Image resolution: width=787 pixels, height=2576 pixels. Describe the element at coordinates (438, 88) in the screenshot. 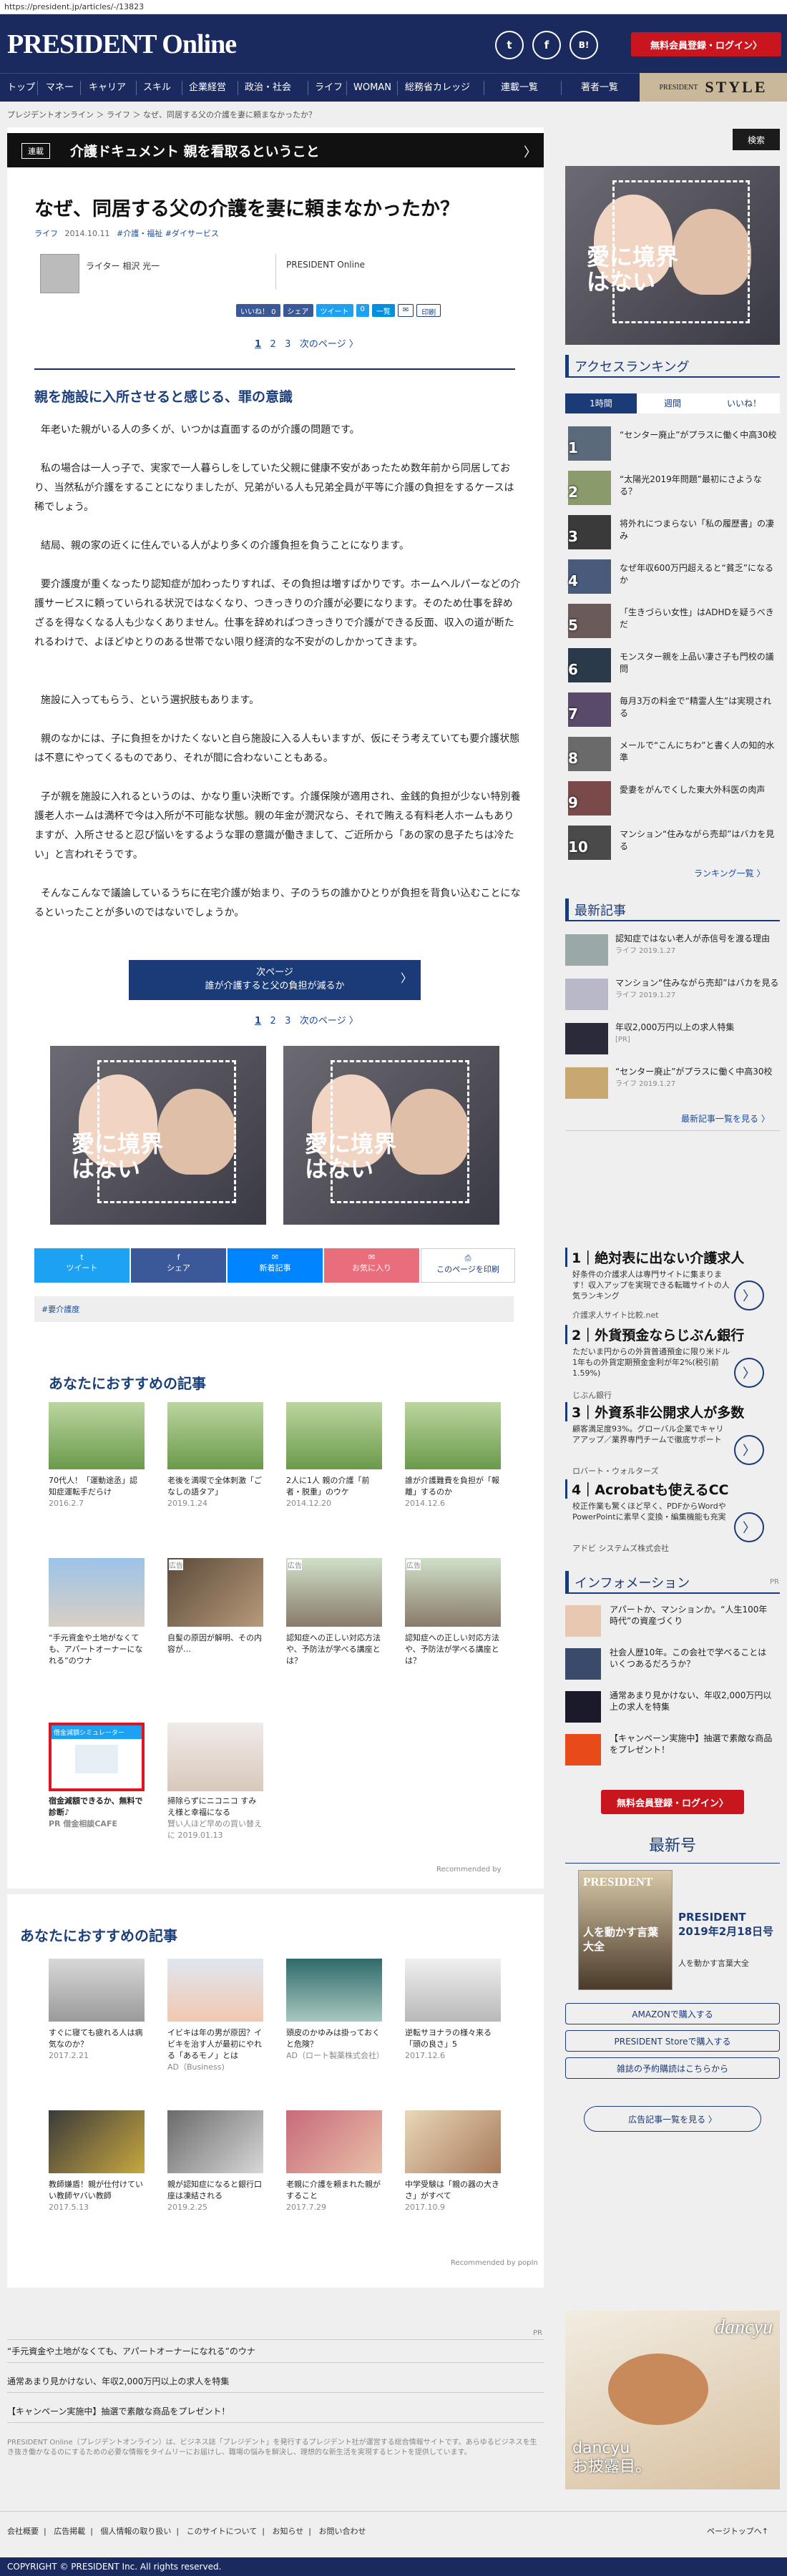

I see `nav-college: 総務省カレッジ` at that location.